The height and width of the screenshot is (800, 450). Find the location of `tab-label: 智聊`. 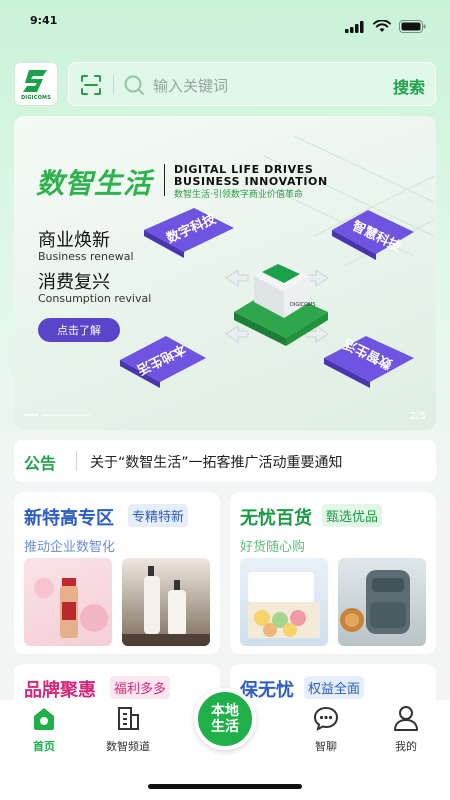

tab-label: 智聊 is located at coordinates (326, 746).